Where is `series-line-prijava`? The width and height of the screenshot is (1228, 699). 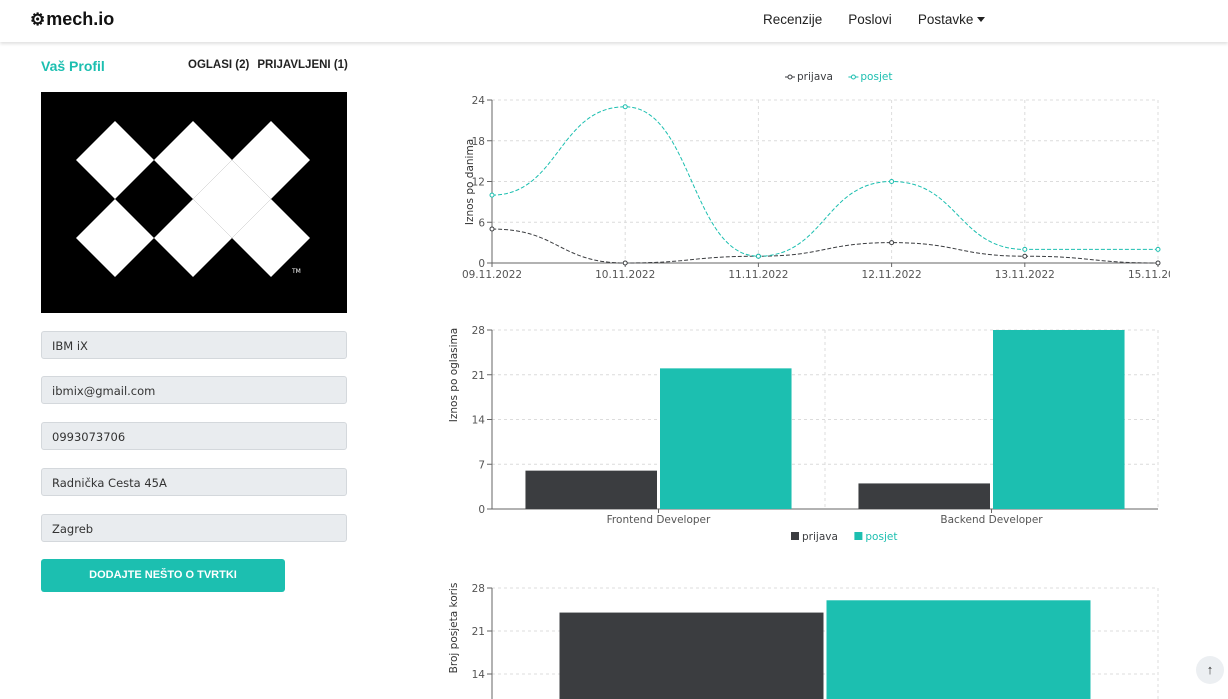
series-line-prijava is located at coordinates (825, 246).